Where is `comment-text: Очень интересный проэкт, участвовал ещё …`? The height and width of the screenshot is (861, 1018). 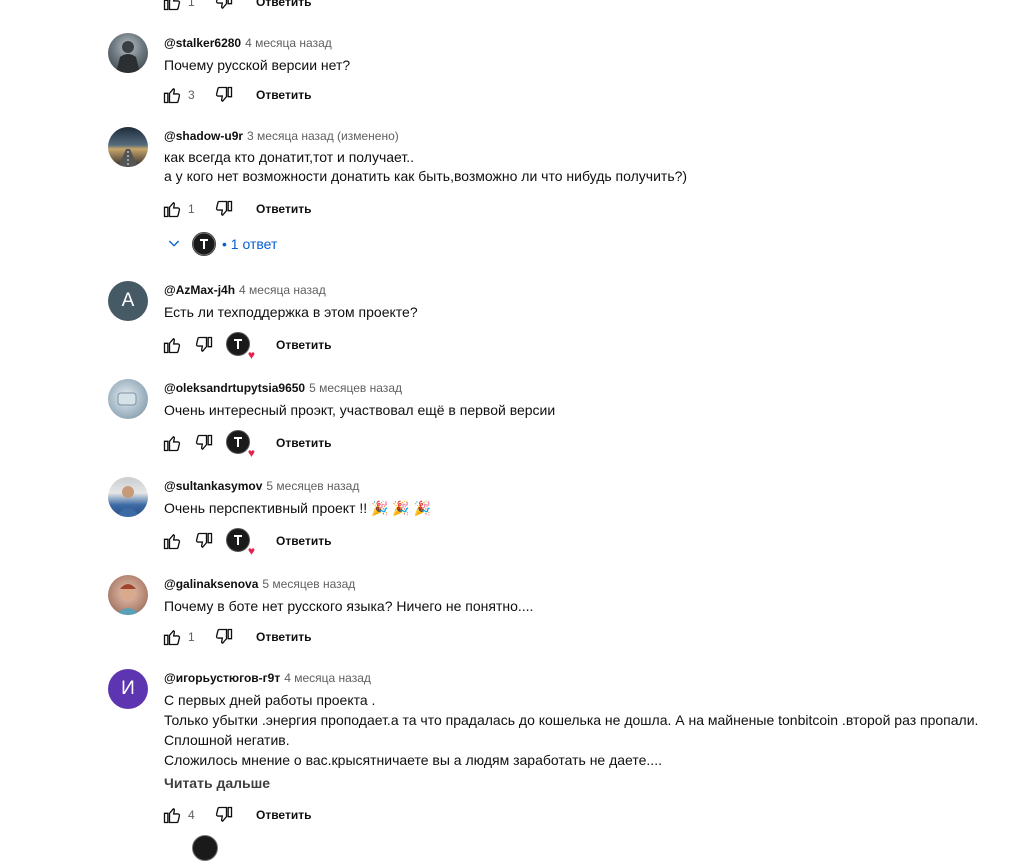 comment-text: Очень интересный проэкт, участвовал ещё … is located at coordinates (360, 410).